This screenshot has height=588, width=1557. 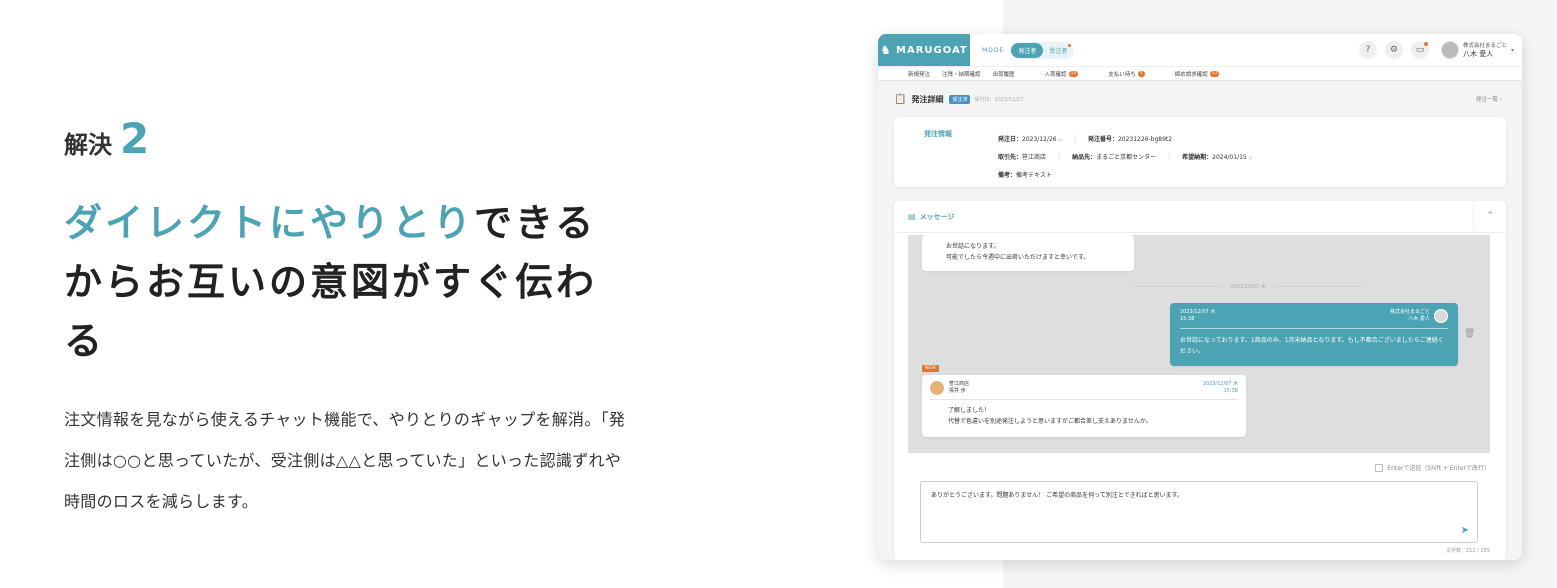 What do you see at coordinates (344, 282) in the screenshot?
I see `headline: ダイレクトにやりとりできるからお互いの意図がすぐ伝わる` at bounding box center [344, 282].